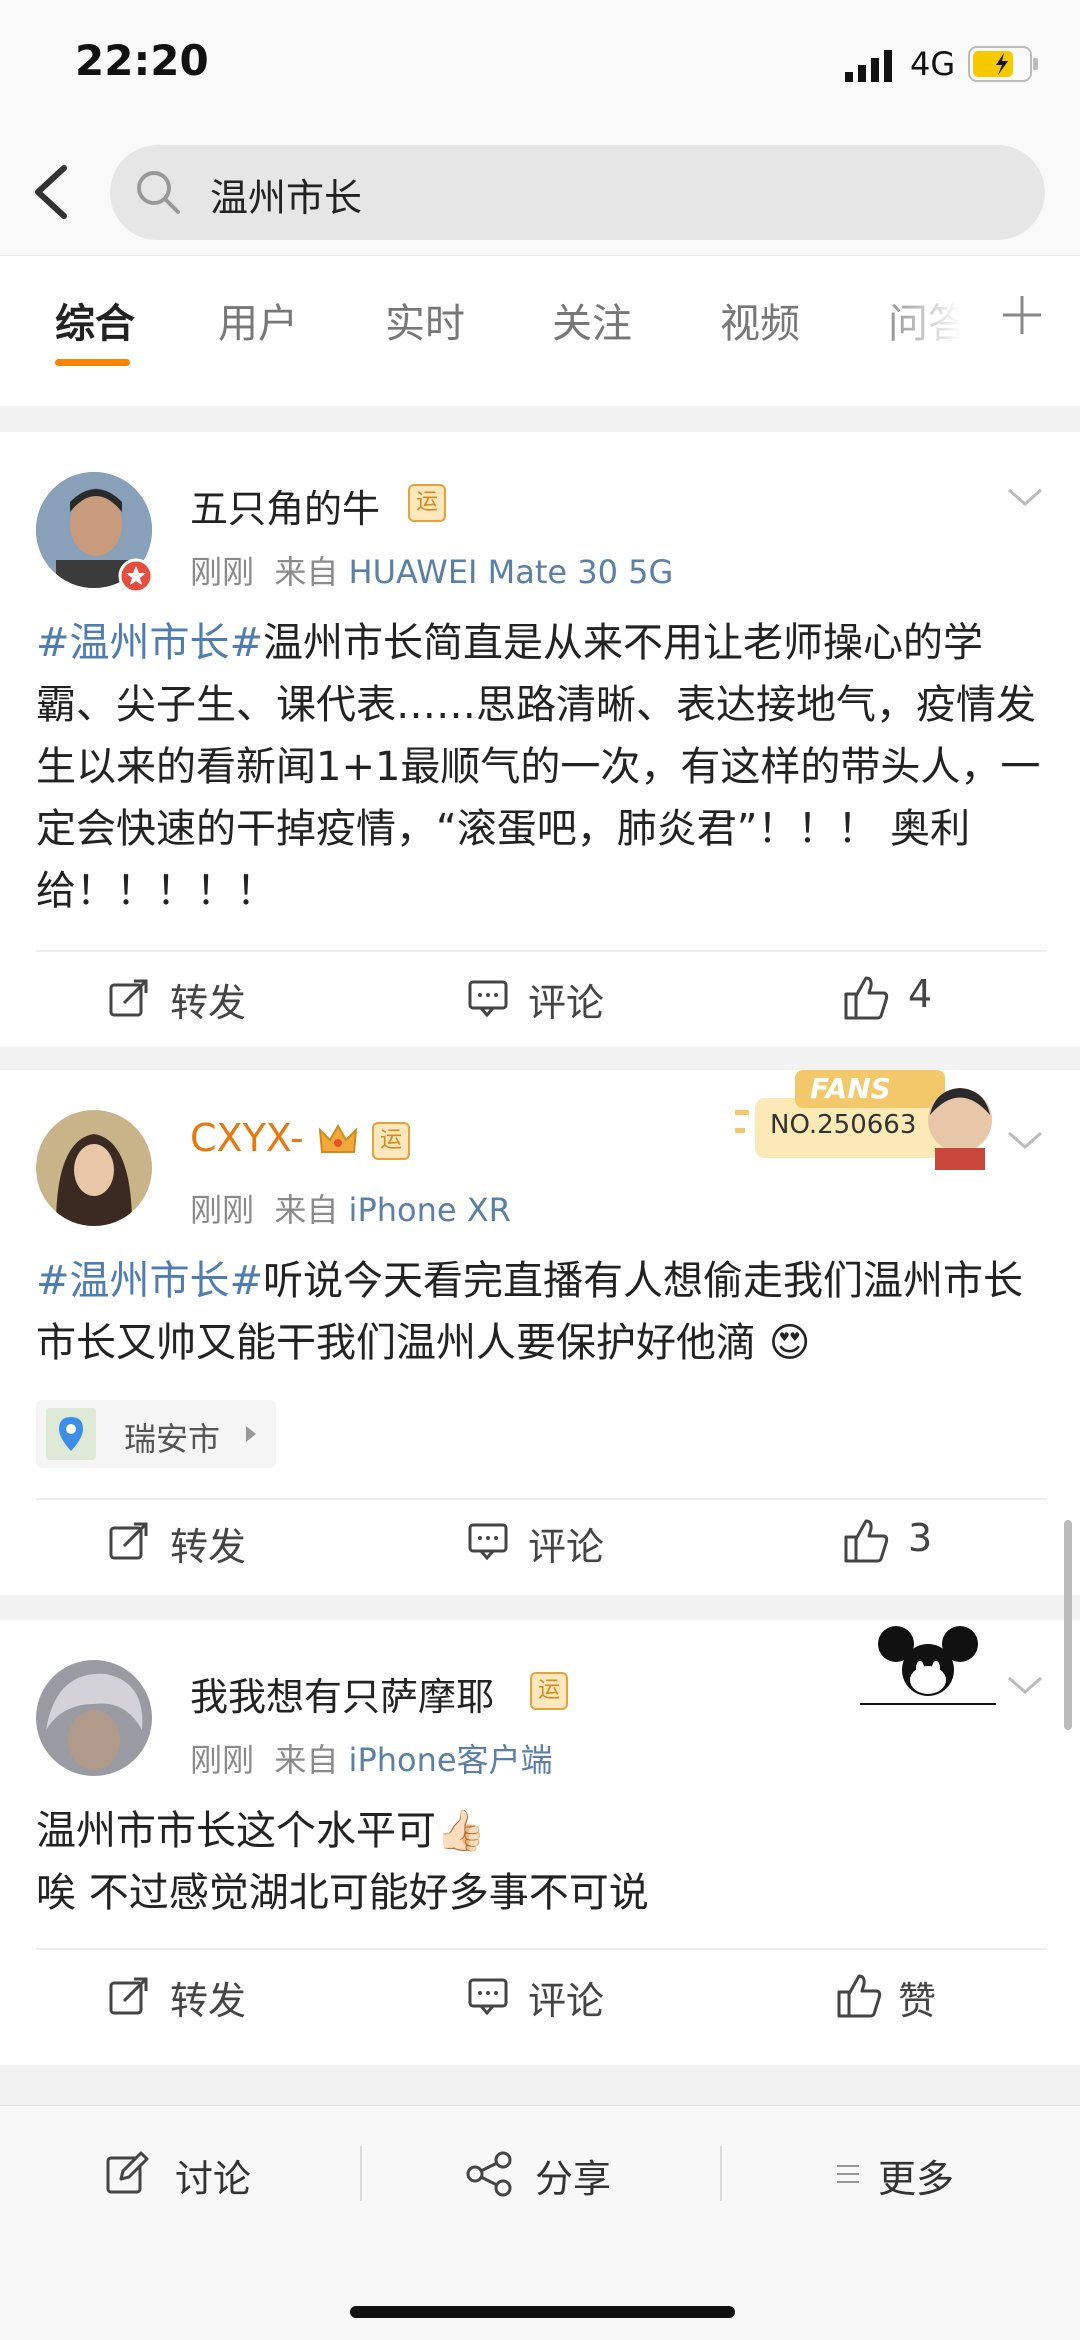  I want to click on location-name: 瑞安市, so click(172, 1439).